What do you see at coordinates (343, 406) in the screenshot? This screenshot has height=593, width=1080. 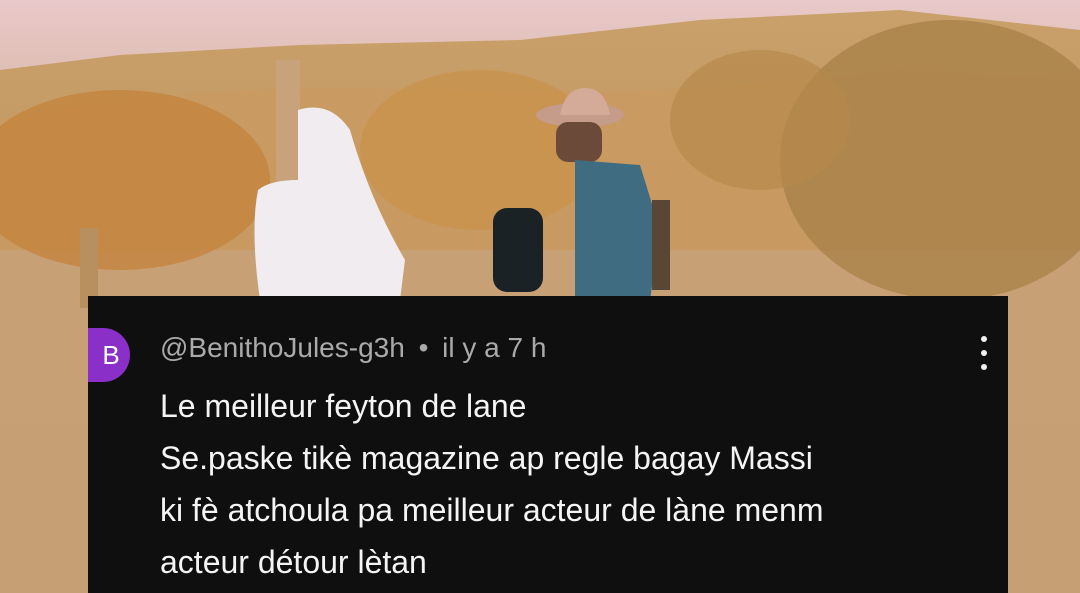 I see `comment-line: Le meilleur feyton de lane` at bounding box center [343, 406].